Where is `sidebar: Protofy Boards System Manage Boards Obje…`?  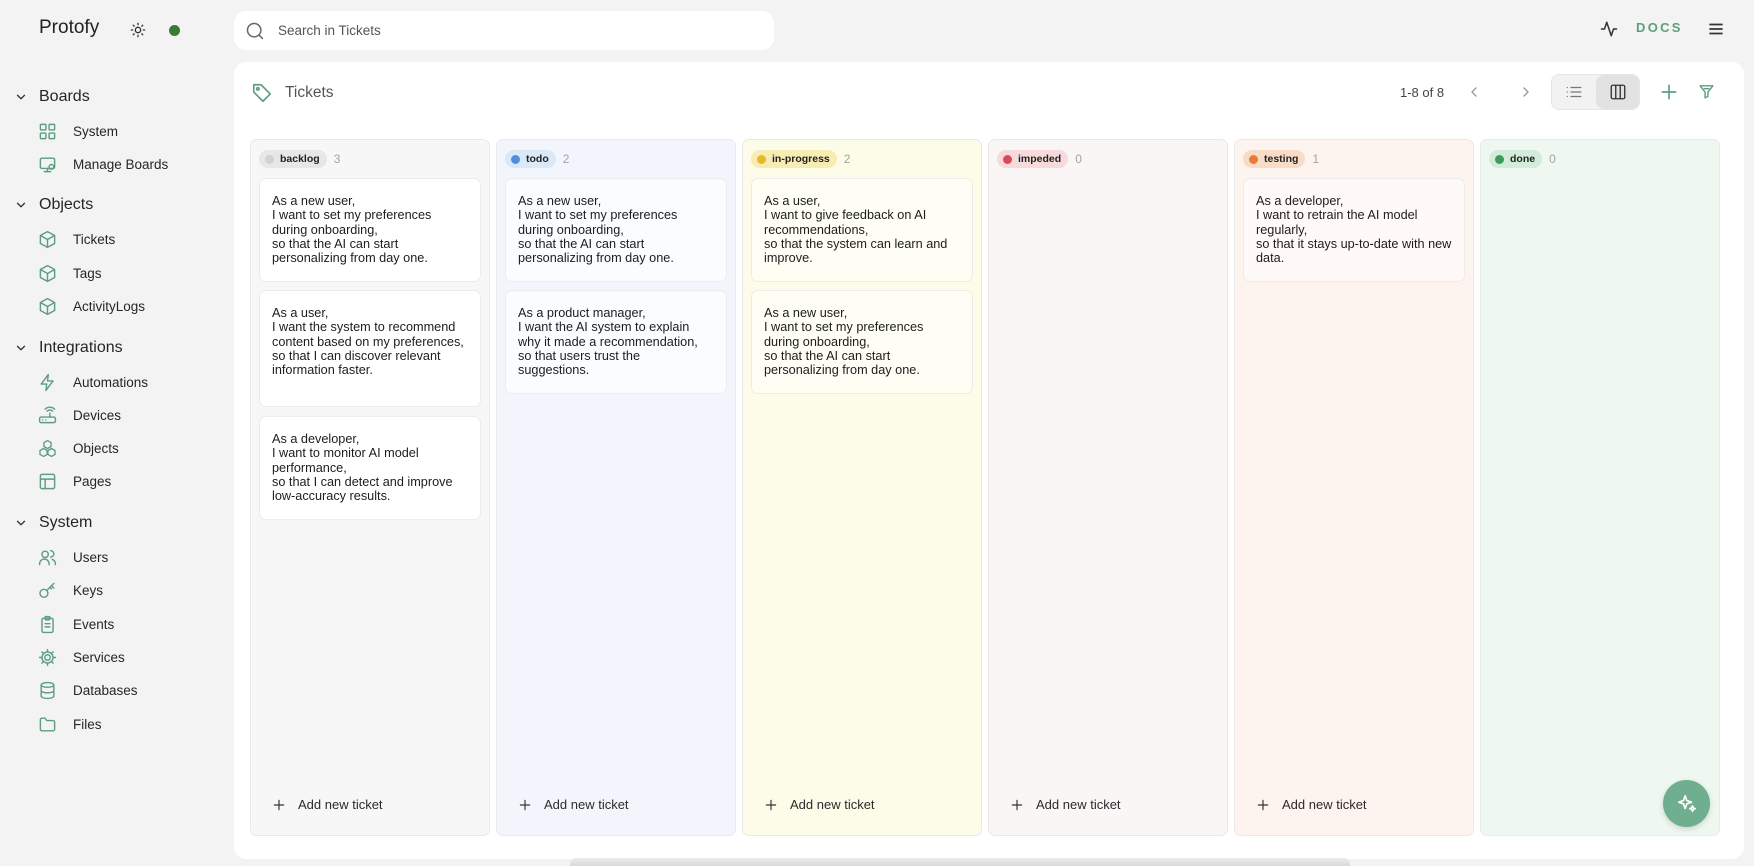
sidebar: Protofy Boards System Manage Boards Obje… is located at coordinates (116, 433).